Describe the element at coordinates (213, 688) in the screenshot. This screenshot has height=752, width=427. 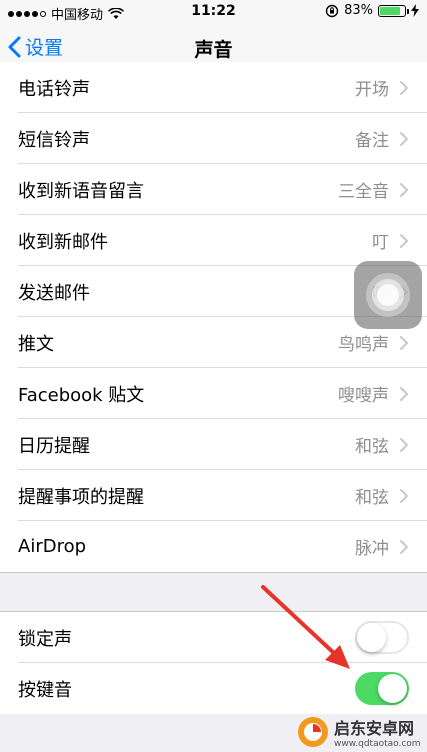
I see `toggle-setting-row: 按键音` at that location.